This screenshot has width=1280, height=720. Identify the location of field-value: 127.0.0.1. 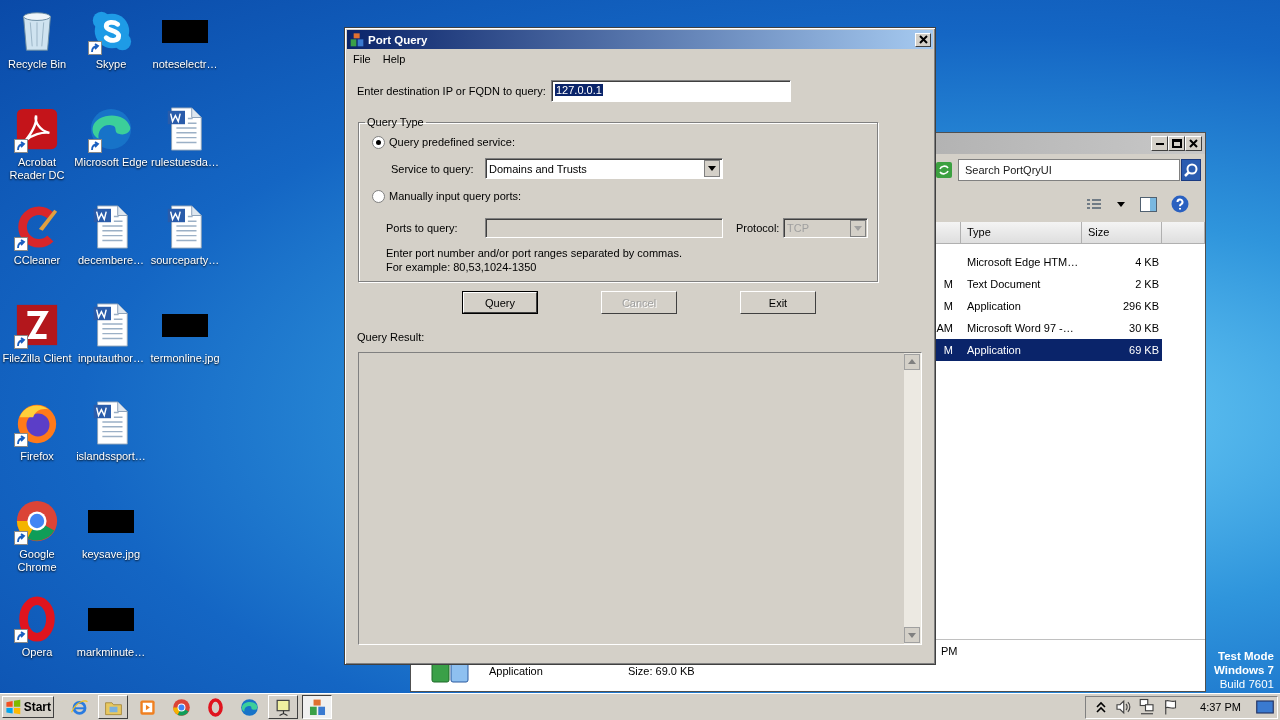
(579, 90).